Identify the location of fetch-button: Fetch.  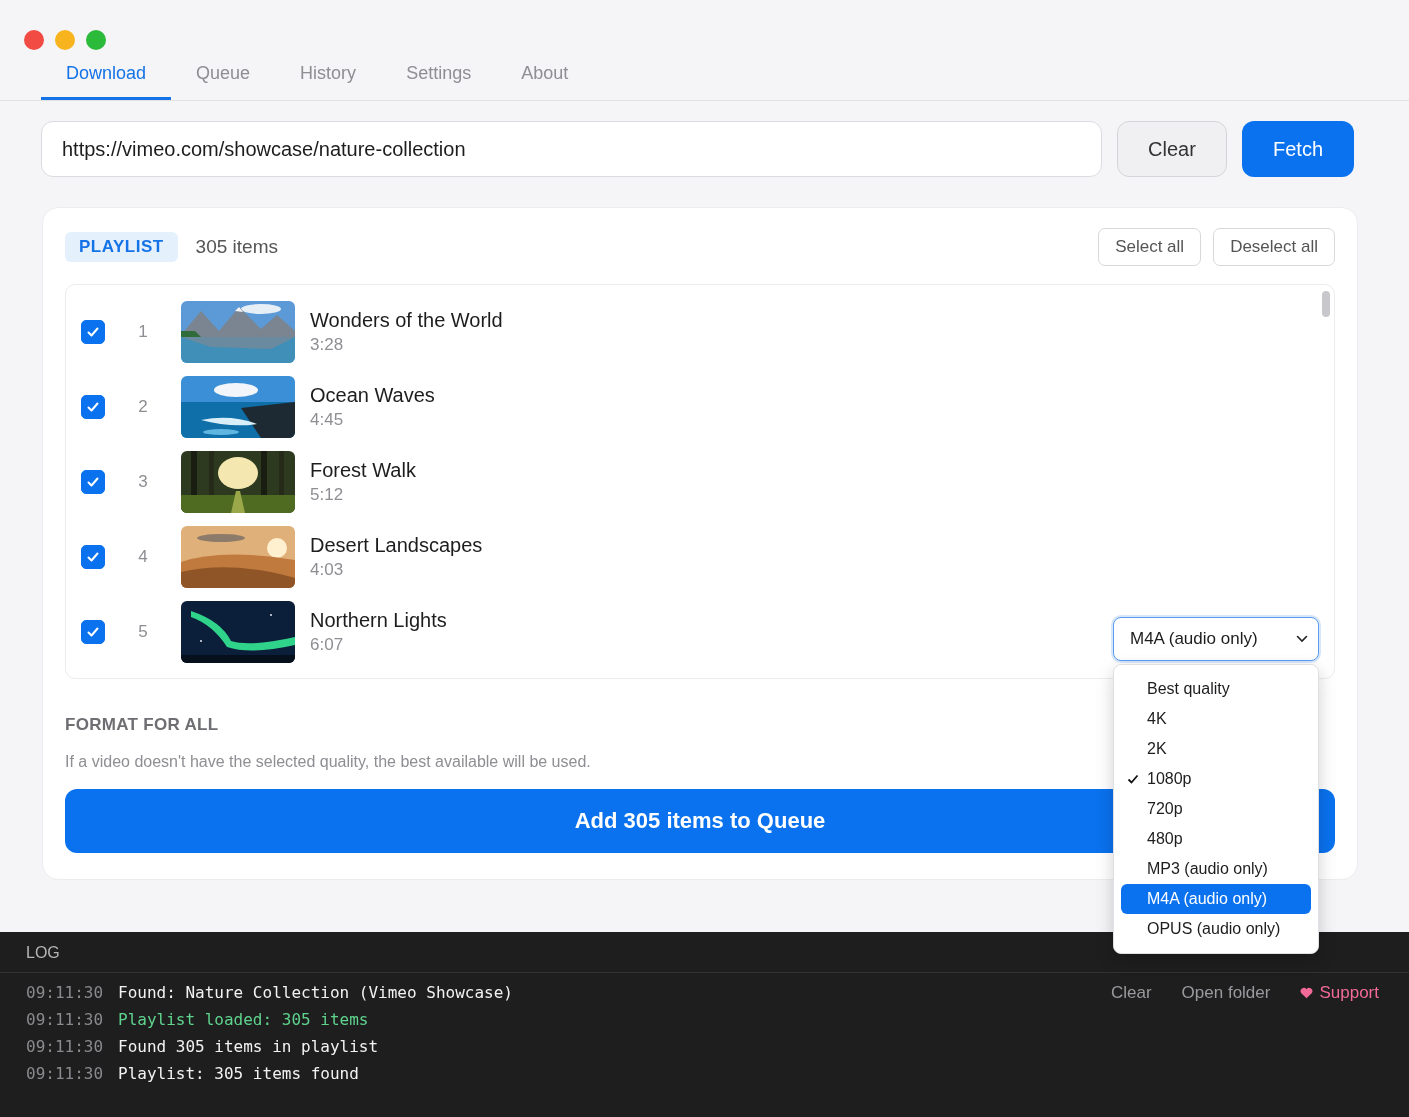
(1298, 149).